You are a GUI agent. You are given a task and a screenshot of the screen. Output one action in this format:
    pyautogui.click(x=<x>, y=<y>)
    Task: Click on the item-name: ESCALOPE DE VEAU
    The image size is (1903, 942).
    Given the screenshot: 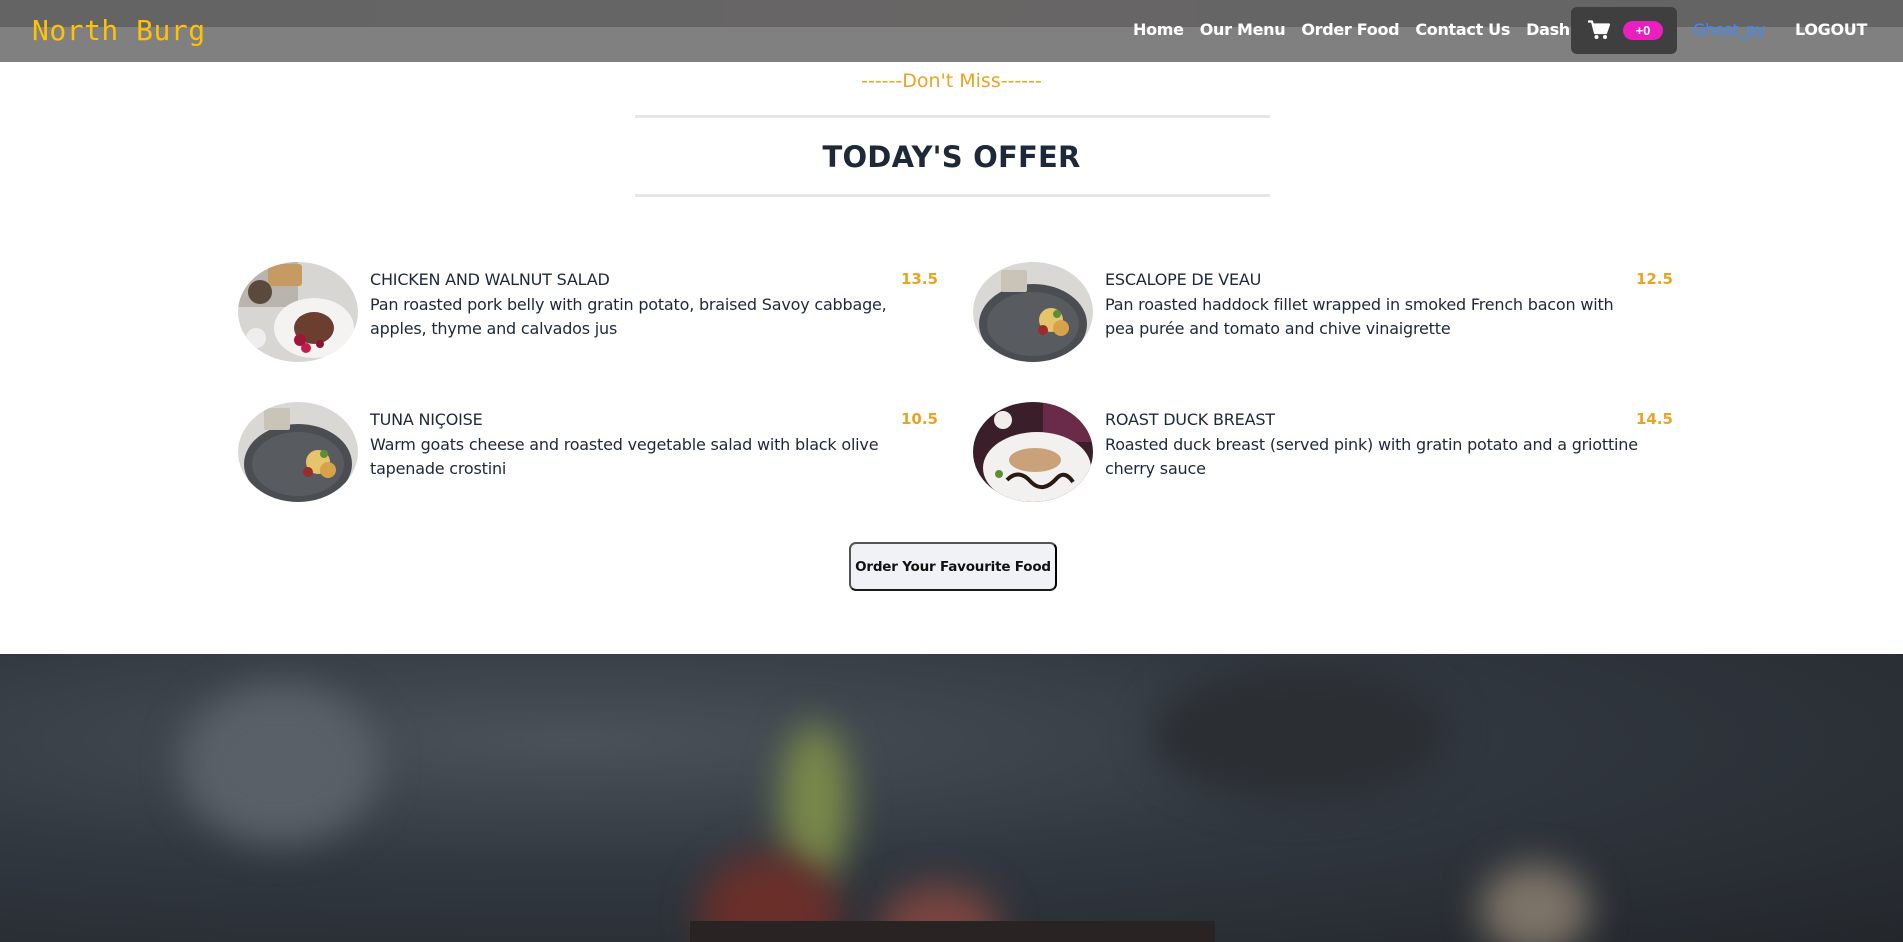 What is the action you would take?
    pyautogui.click(x=1183, y=279)
    